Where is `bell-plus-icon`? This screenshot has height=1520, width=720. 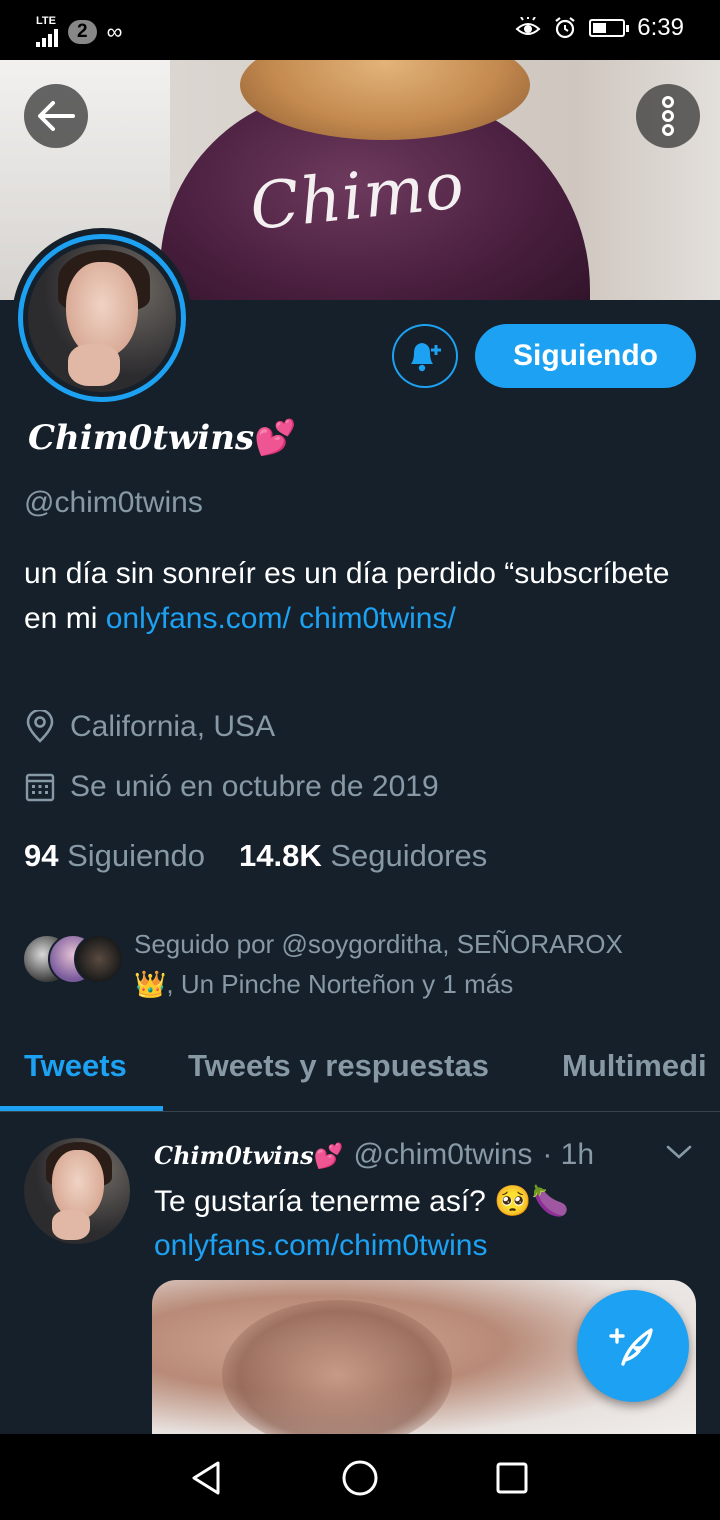 bell-plus-icon is located at coordinates (426, 357).